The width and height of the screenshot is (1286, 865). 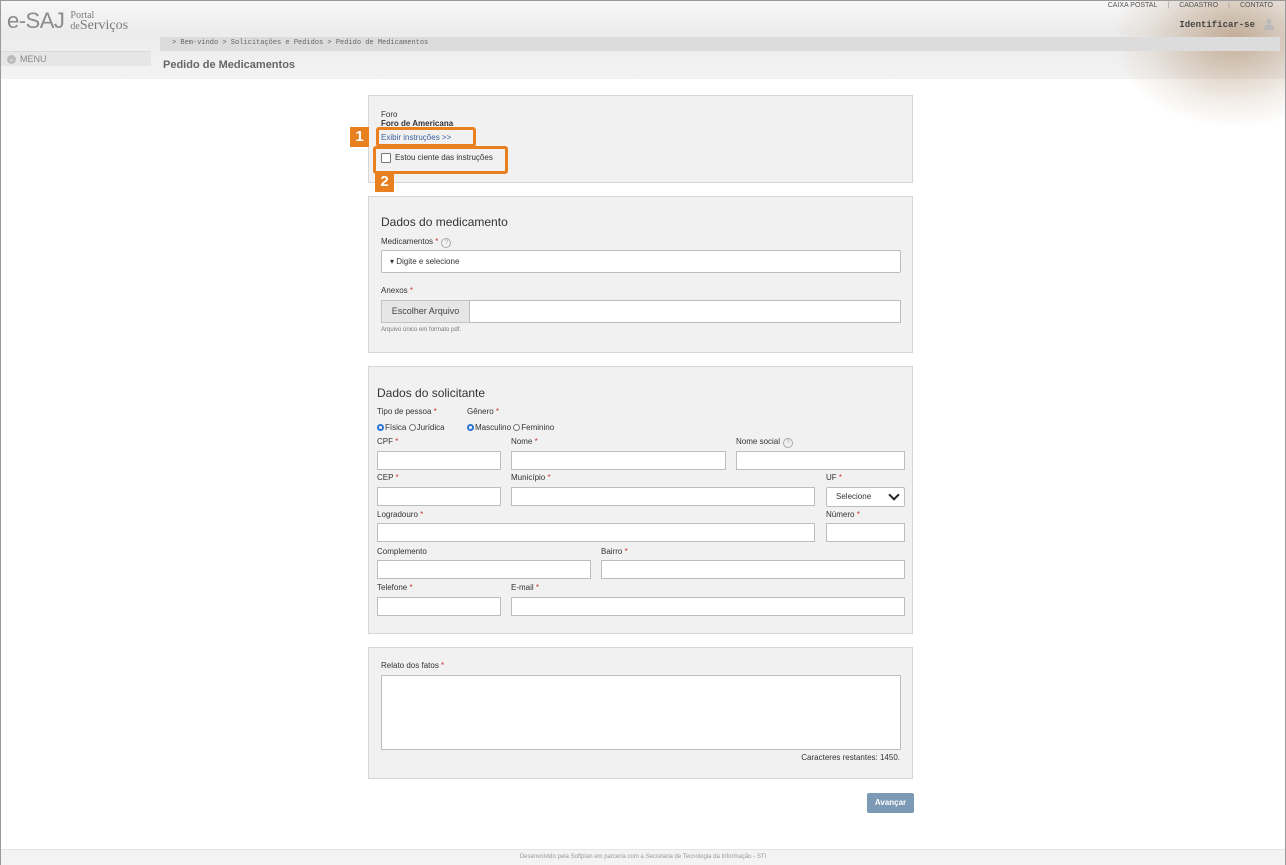 What do you see at coordinates (1256, 5) in the screenshot?
I see `link-contato: CONTATO` at bounding box center [1256, 5].